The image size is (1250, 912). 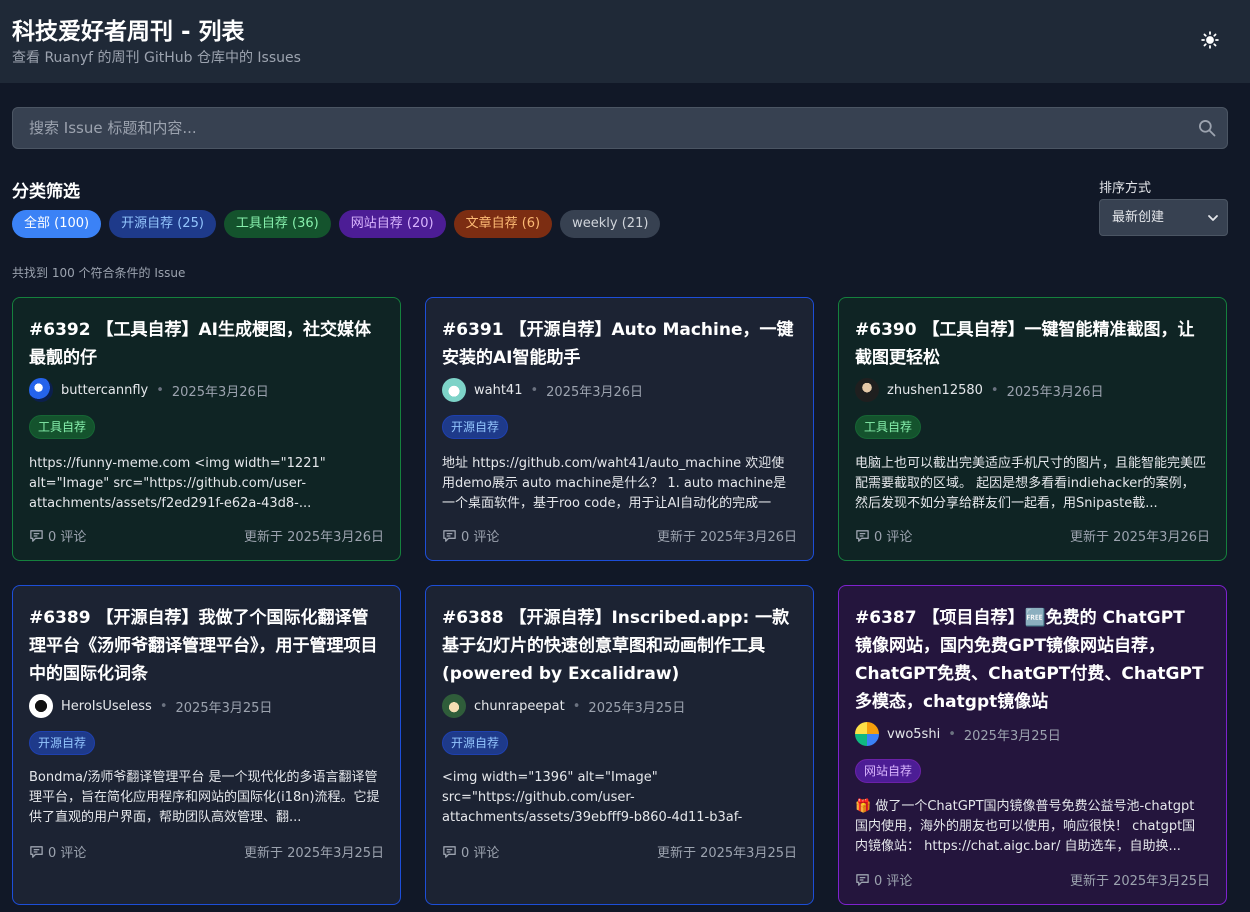 I want to click on issue-title: #6392 【工具自荐】AI生成梗图，社交媒体最靓的仔, so click(x=205, y=344).